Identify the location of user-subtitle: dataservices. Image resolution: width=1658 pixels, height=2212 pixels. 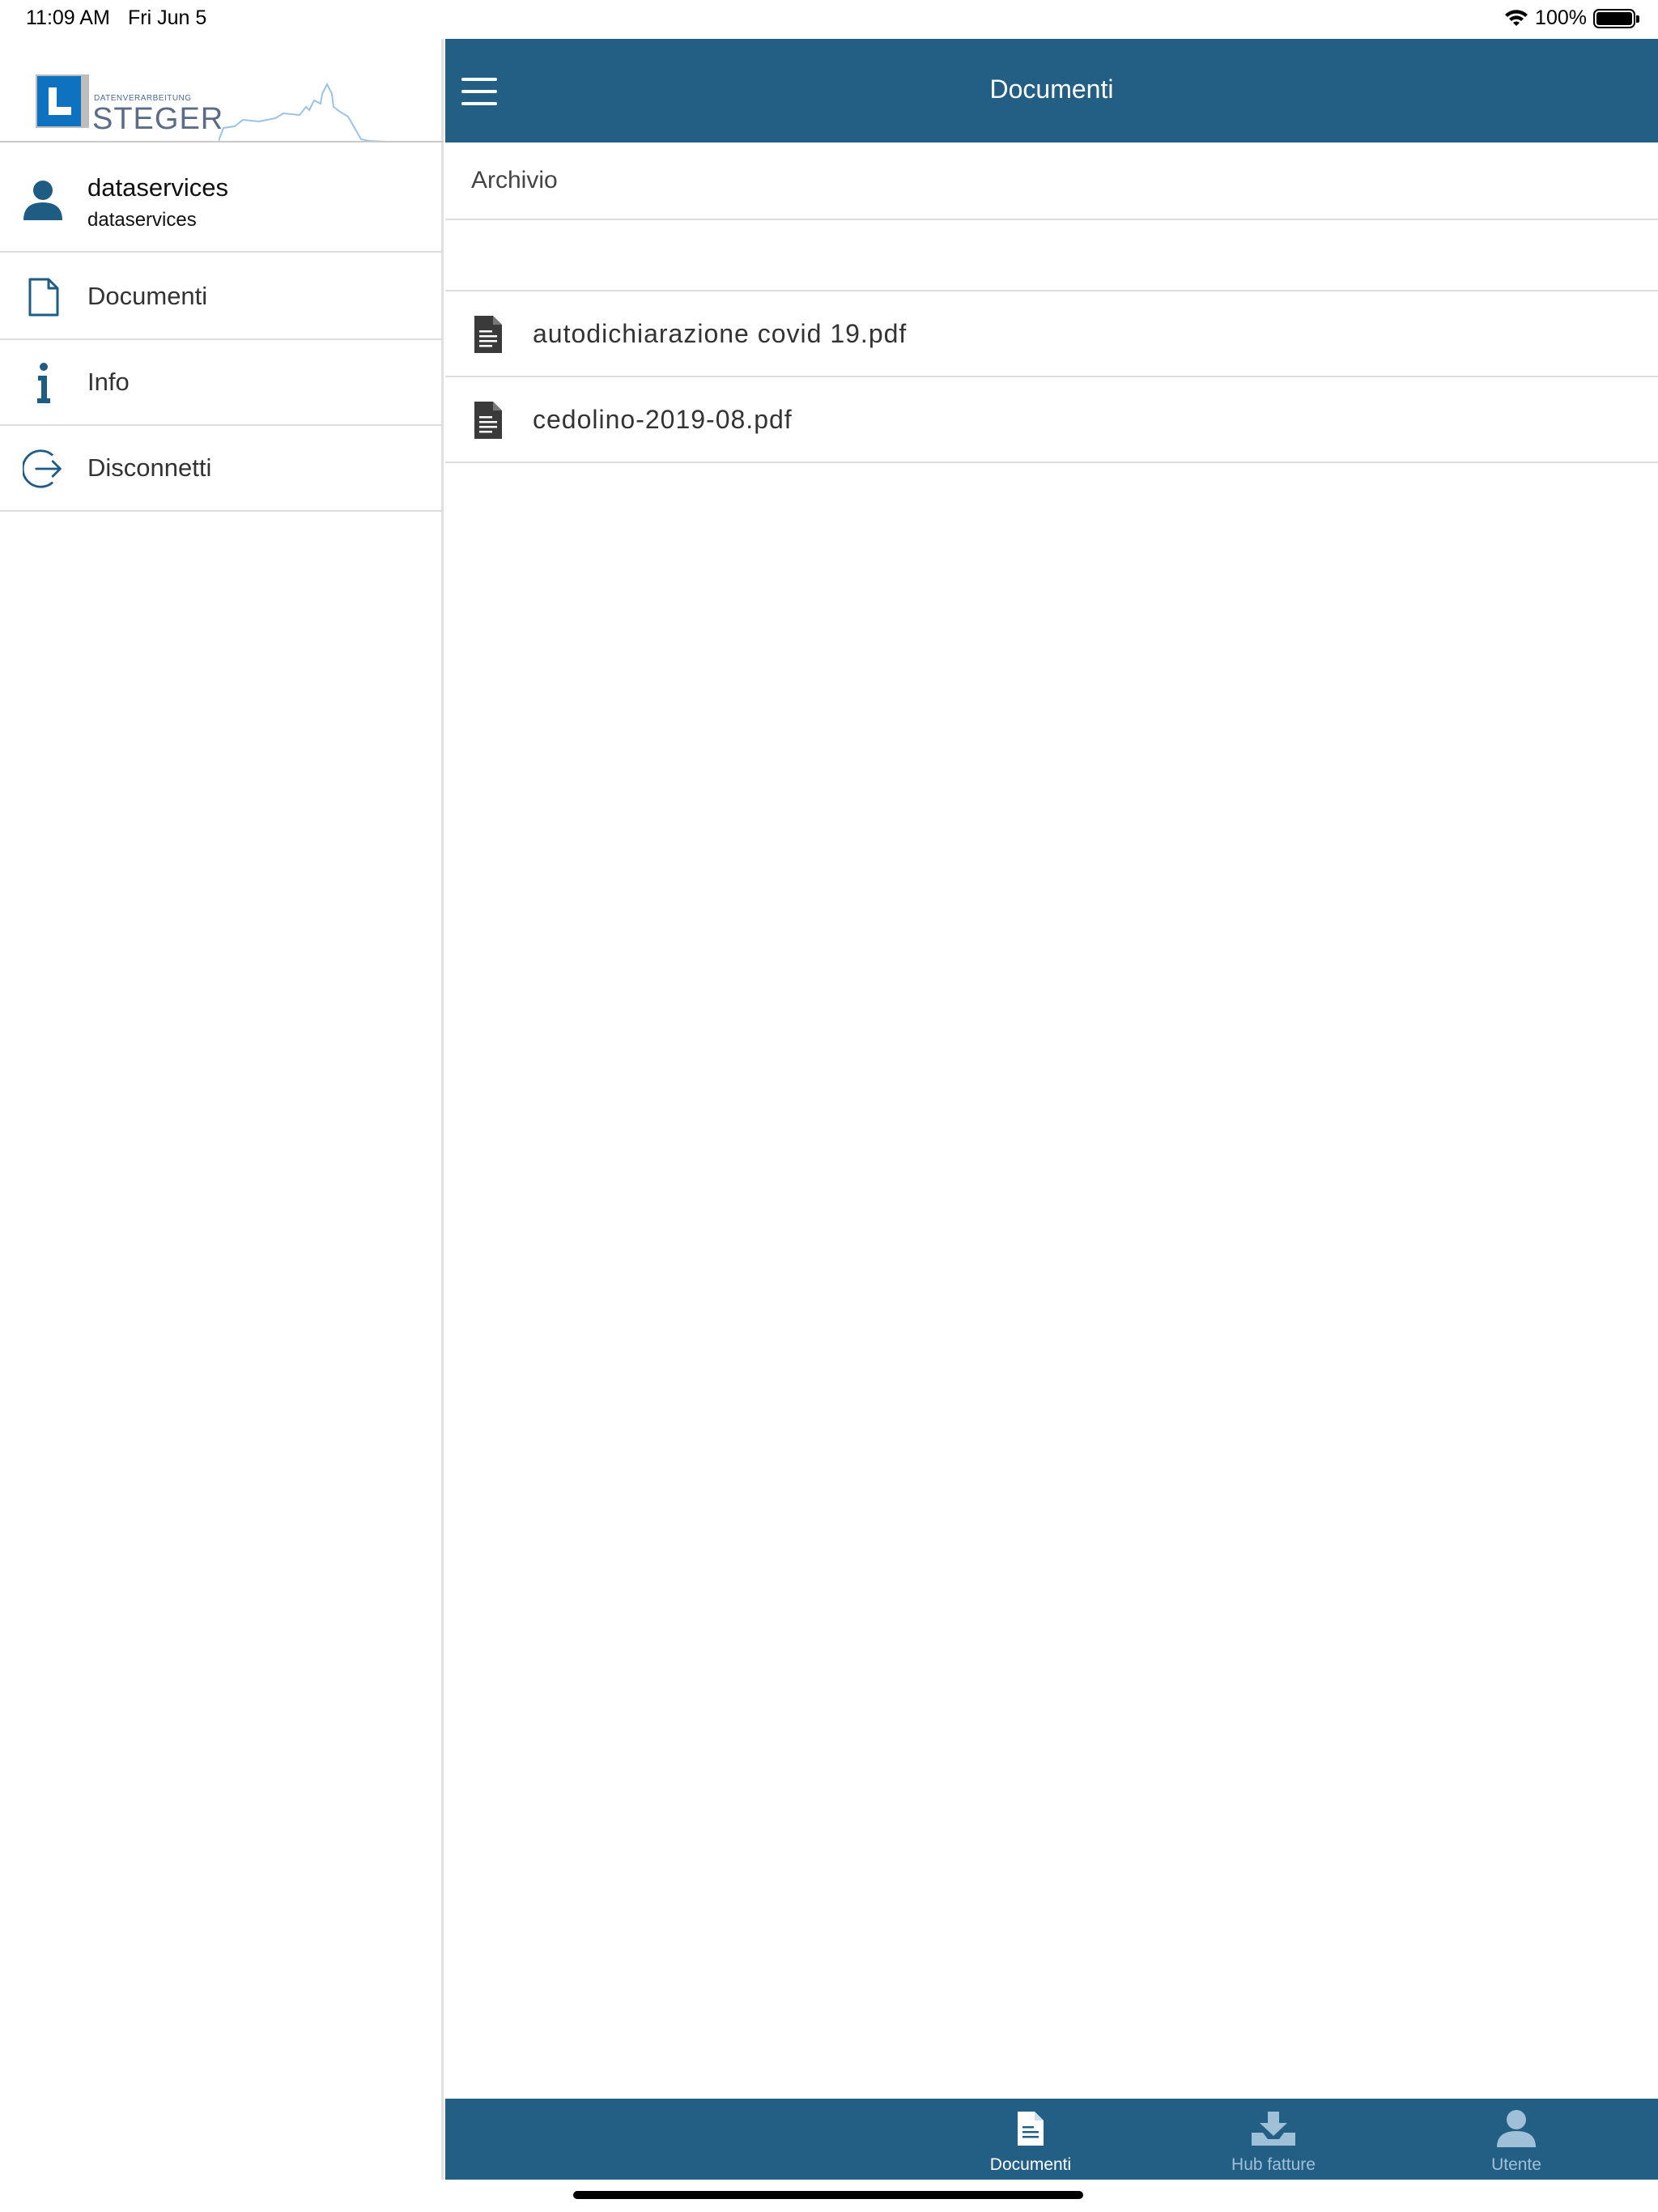
(142, 220).